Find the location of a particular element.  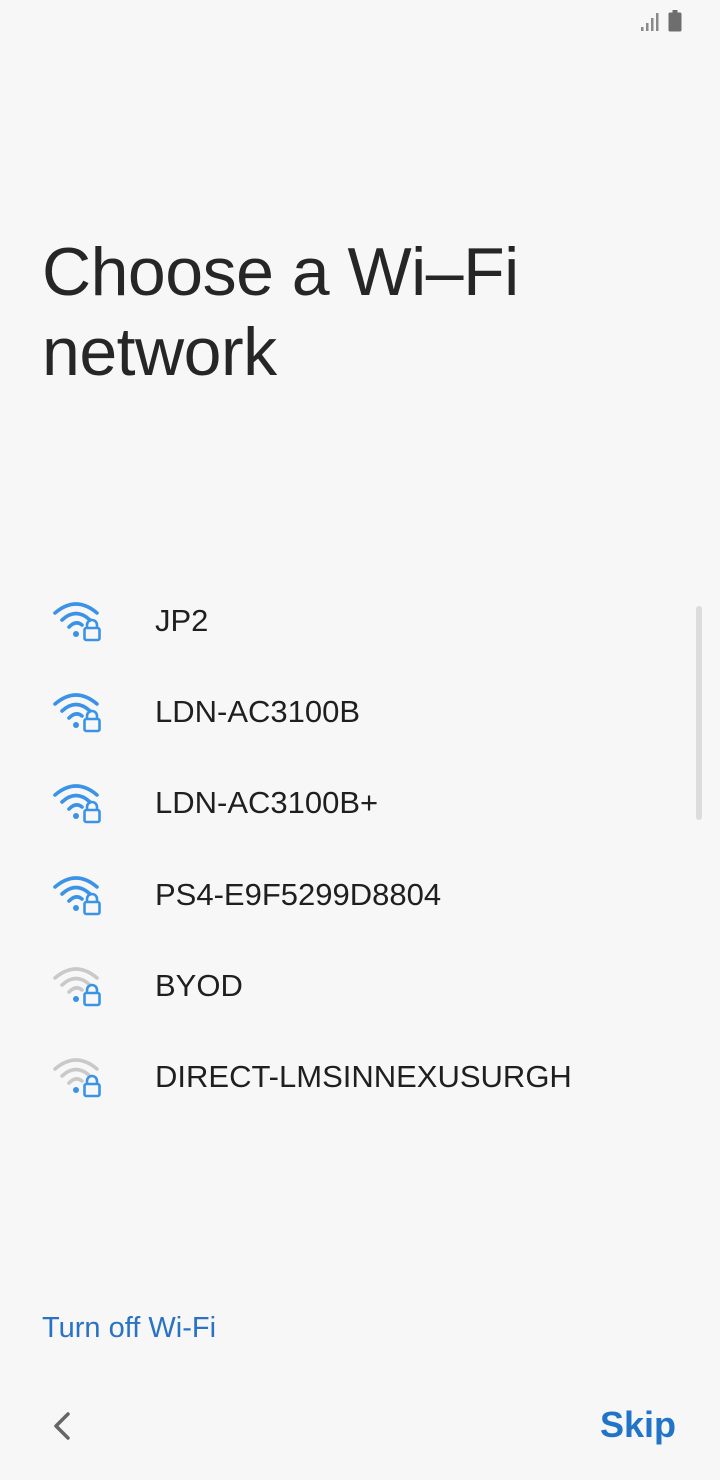

network-item: LDN-AC3100B+ is located at coordinates (360, 803).